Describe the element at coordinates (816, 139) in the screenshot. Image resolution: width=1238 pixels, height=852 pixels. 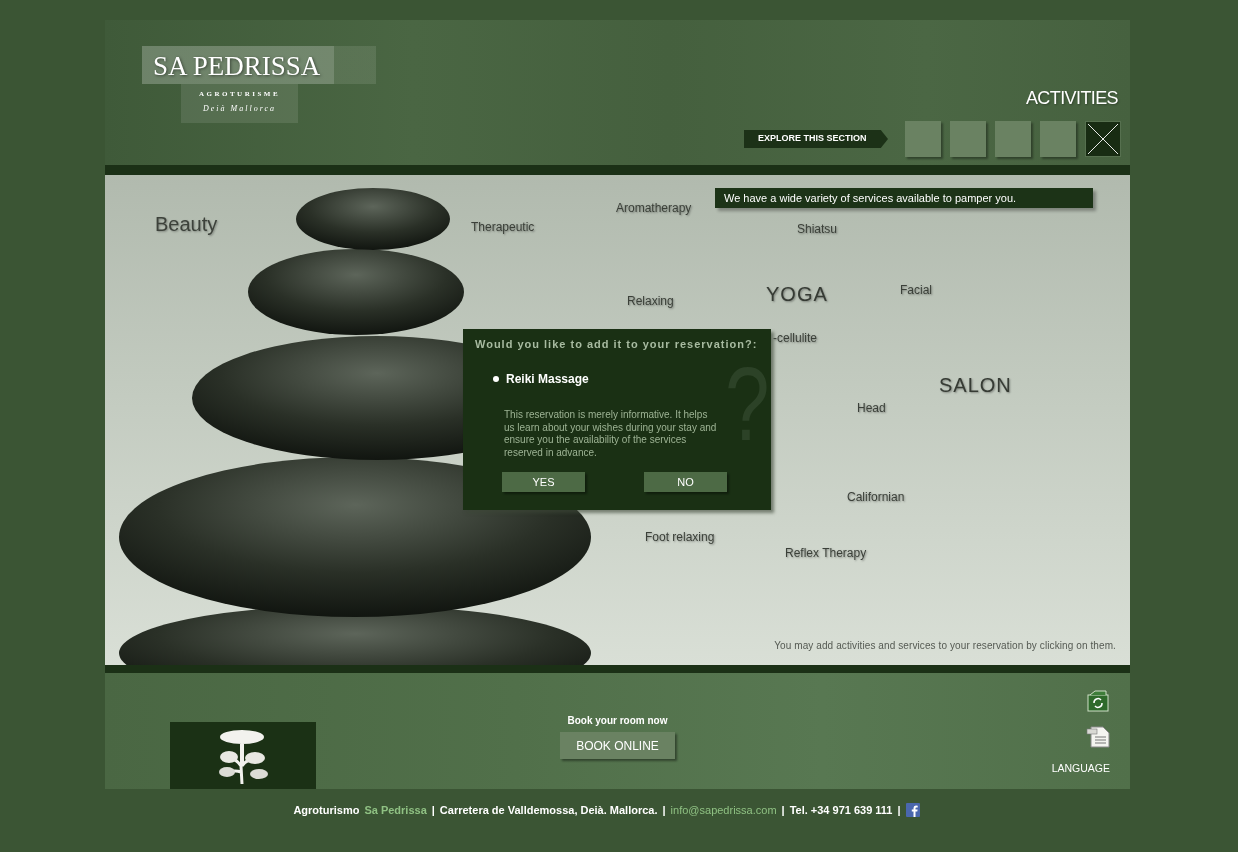
I see `explore-section-button: EXPLORE THIS SECTION` at that location.